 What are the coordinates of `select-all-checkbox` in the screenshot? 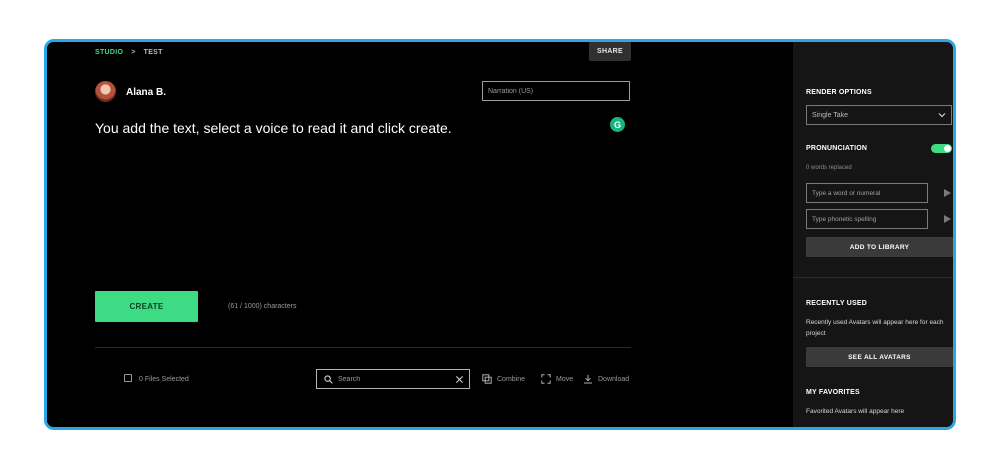 It's located at (128, 378).